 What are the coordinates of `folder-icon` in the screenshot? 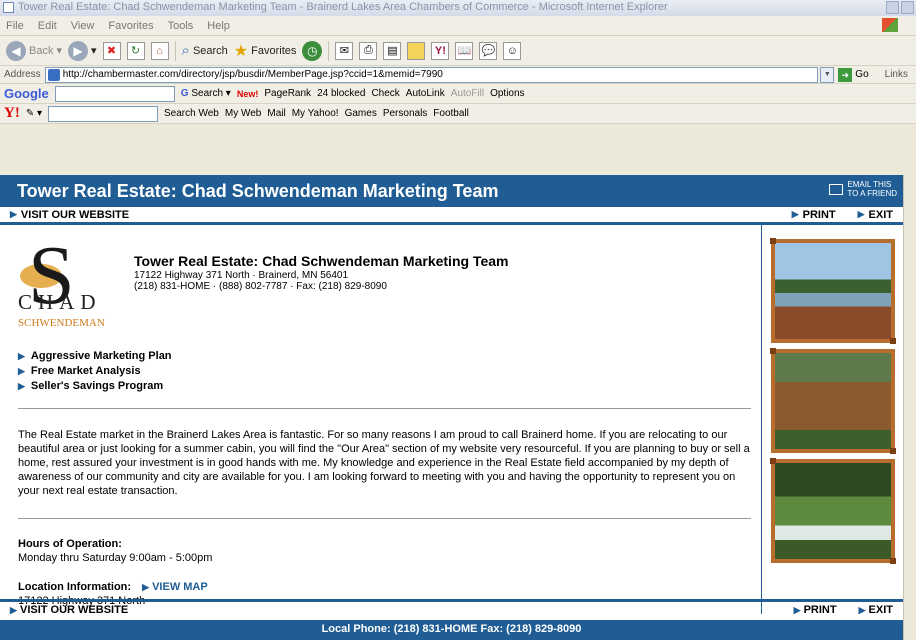 It's located at (416, 50).